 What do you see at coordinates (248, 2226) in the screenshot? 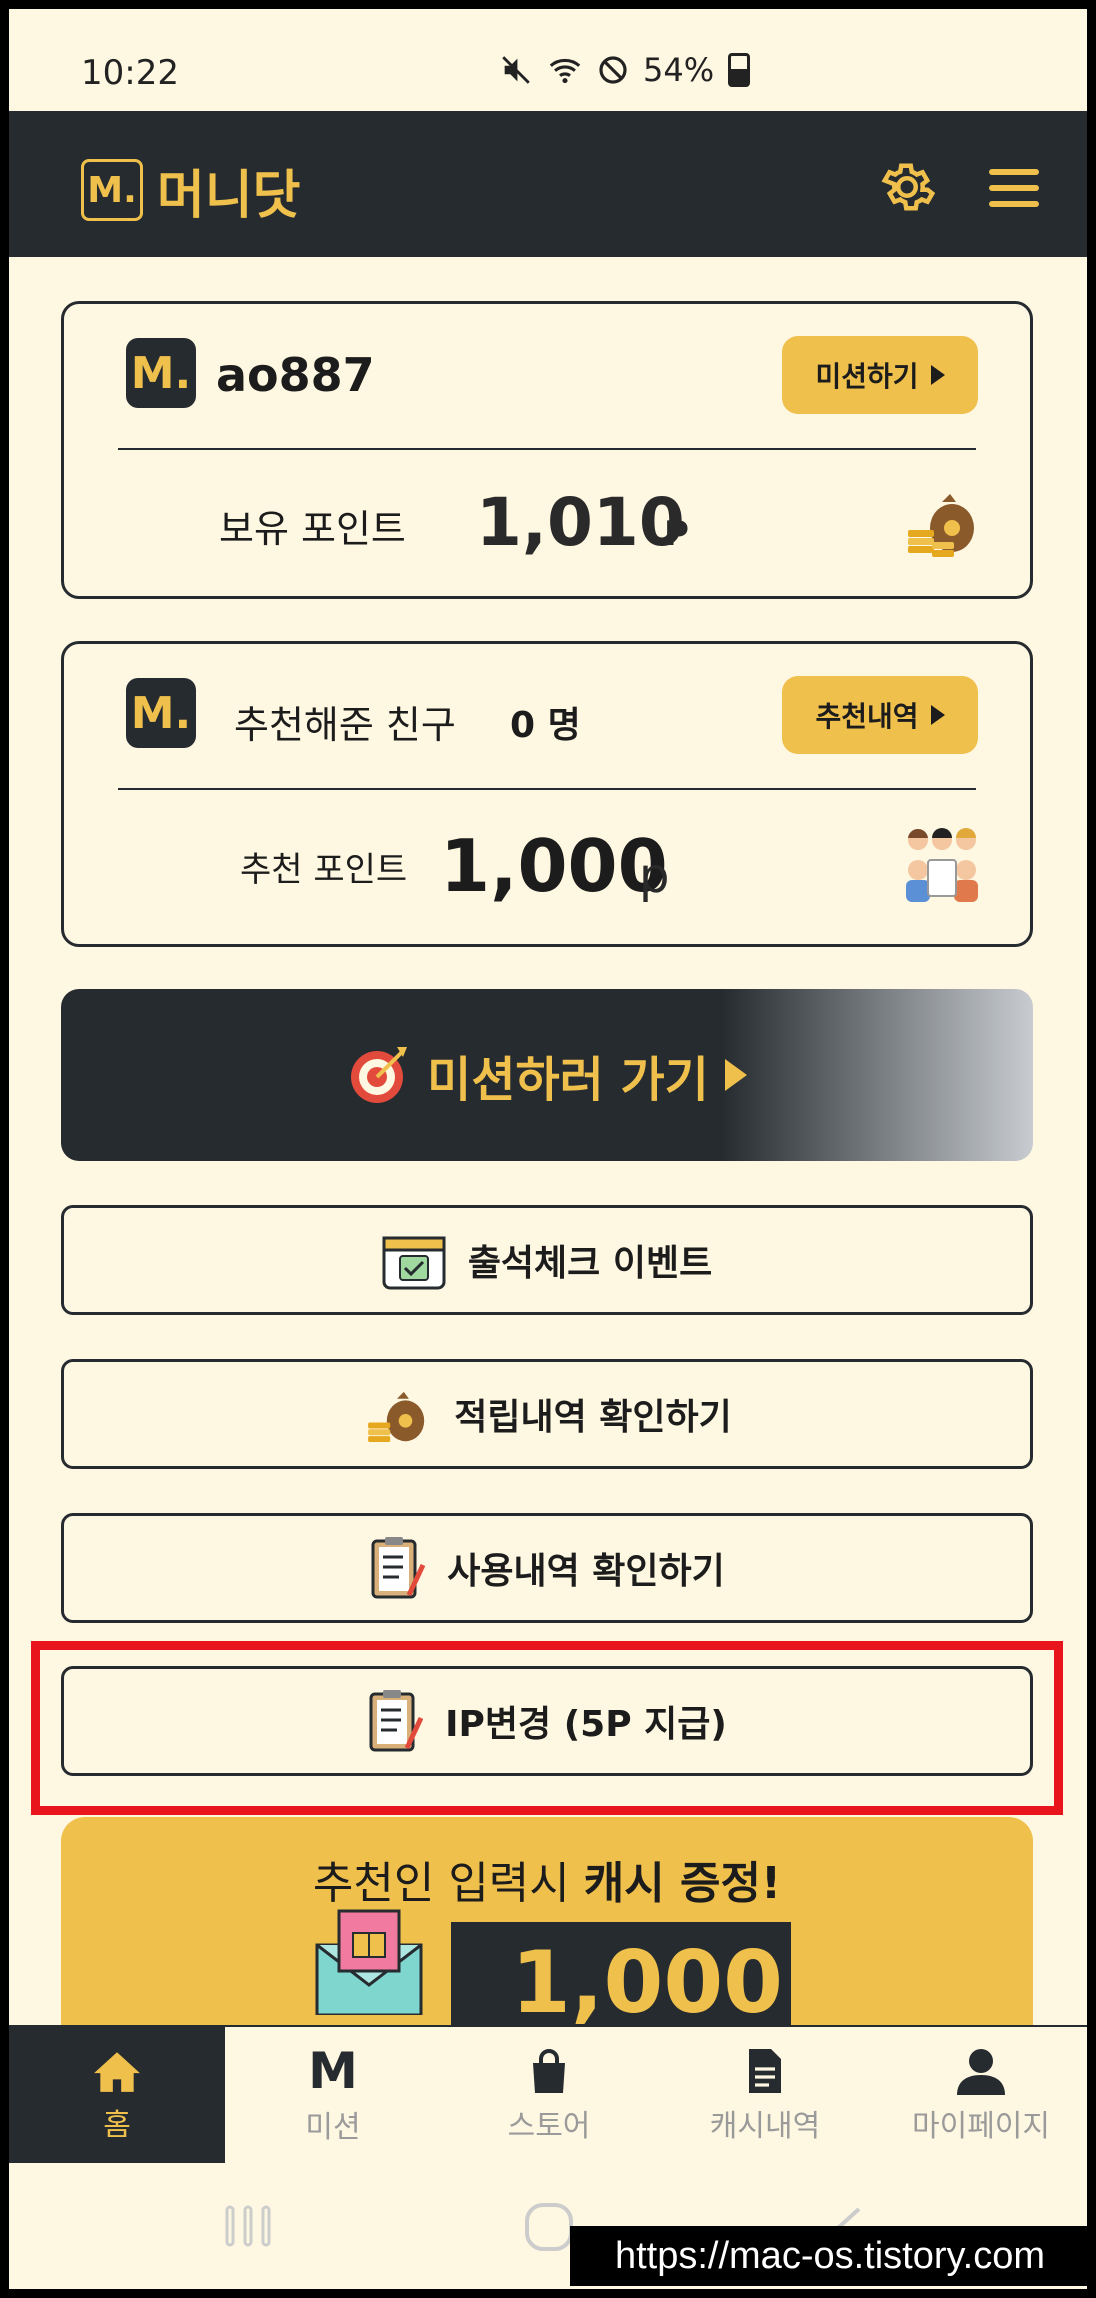
I see `recents-icon` at bounding box center [248, 2226].